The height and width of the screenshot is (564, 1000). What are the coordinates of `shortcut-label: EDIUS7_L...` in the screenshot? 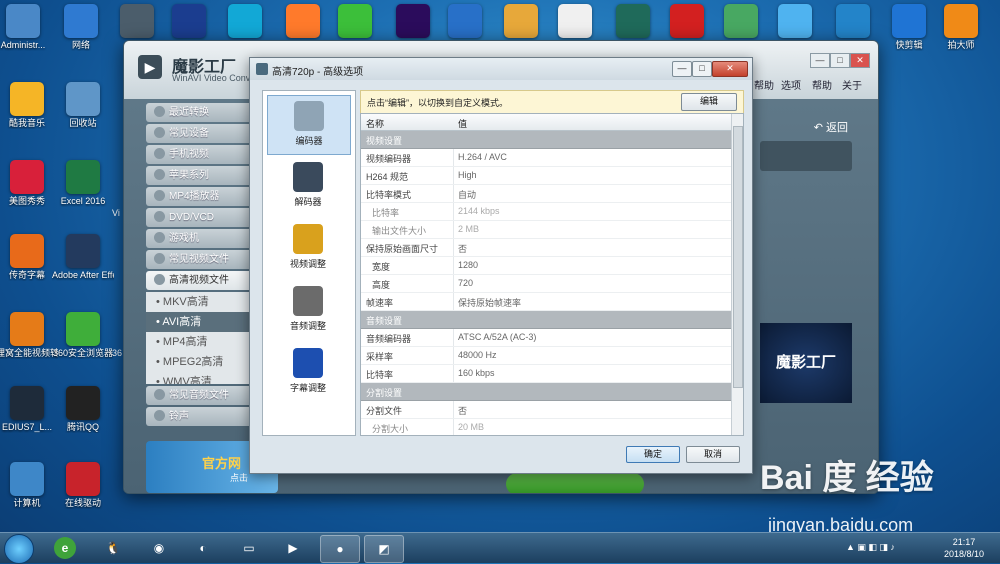 It's located at (27, 427).